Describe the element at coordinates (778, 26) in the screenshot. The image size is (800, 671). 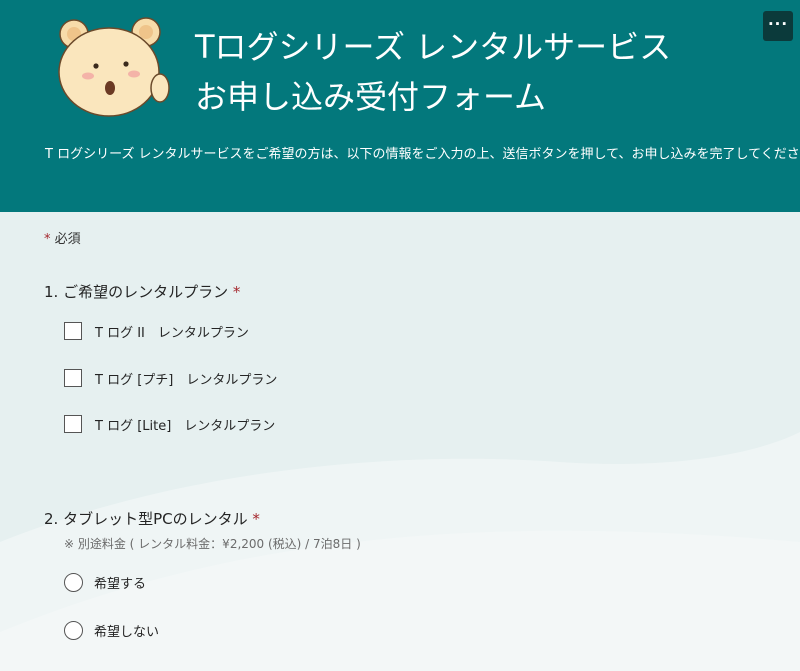
I see `more-options-button: ···` at that location.